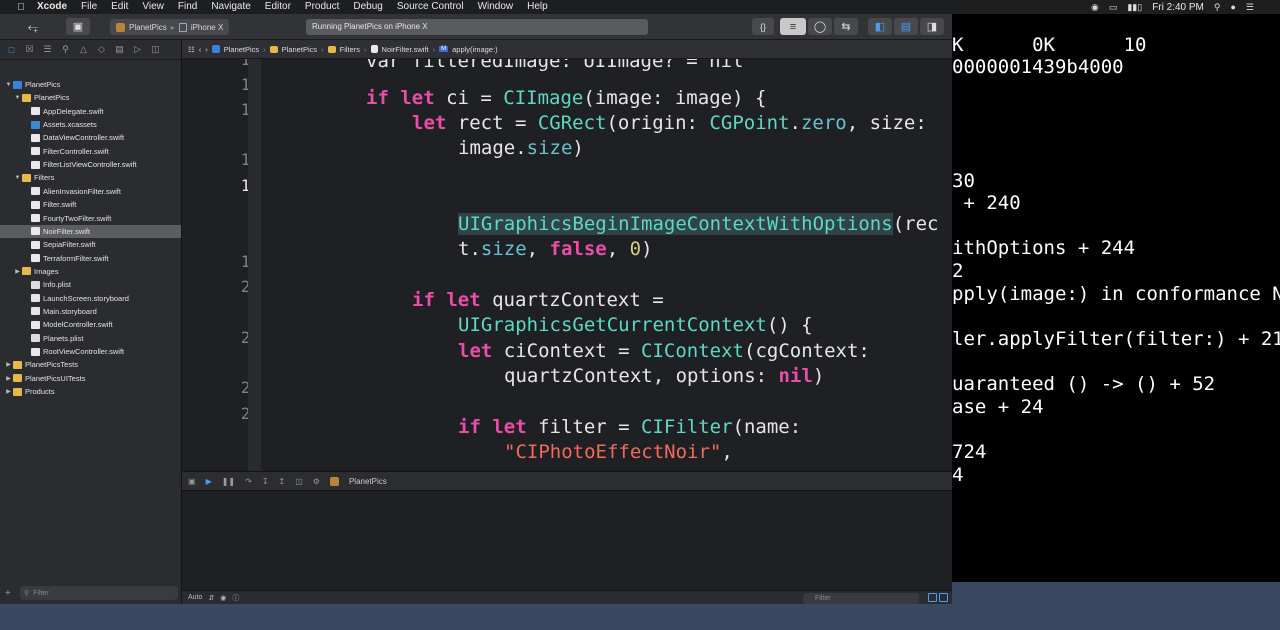  Describe the element at coordinates (89, 7) in the screenshot. I see `menu-file: File` at that location.